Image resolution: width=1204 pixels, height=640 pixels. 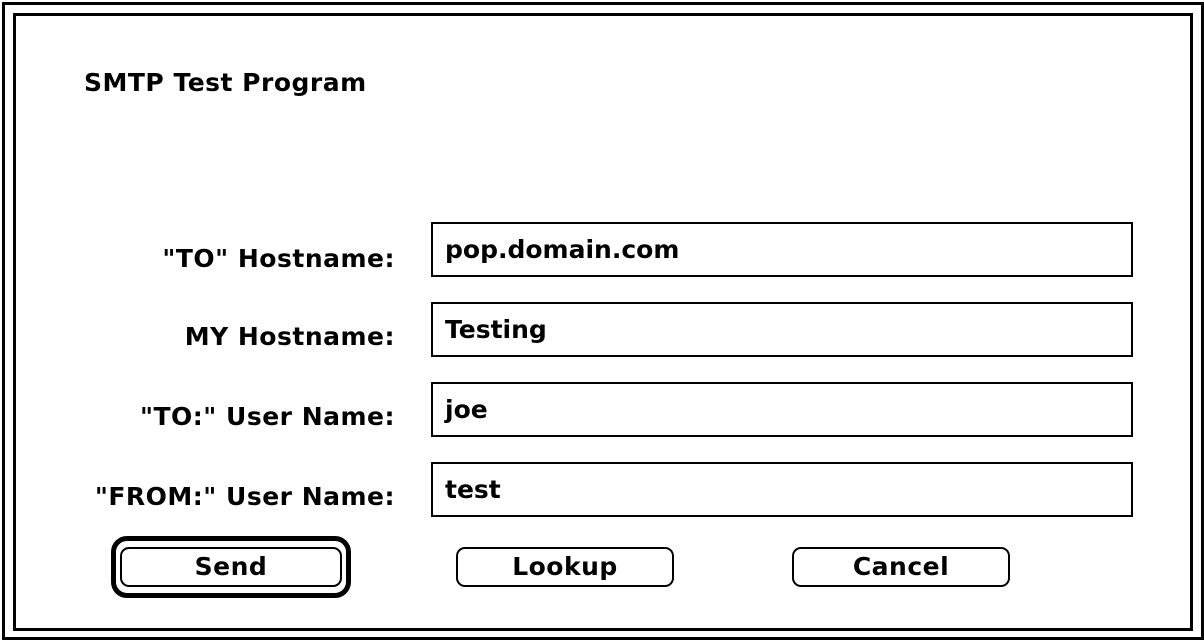 What do you see at coordinates (782, 489) in the screenshot?
I see `from-user-name-field: test` at bounding box center [782, 489].